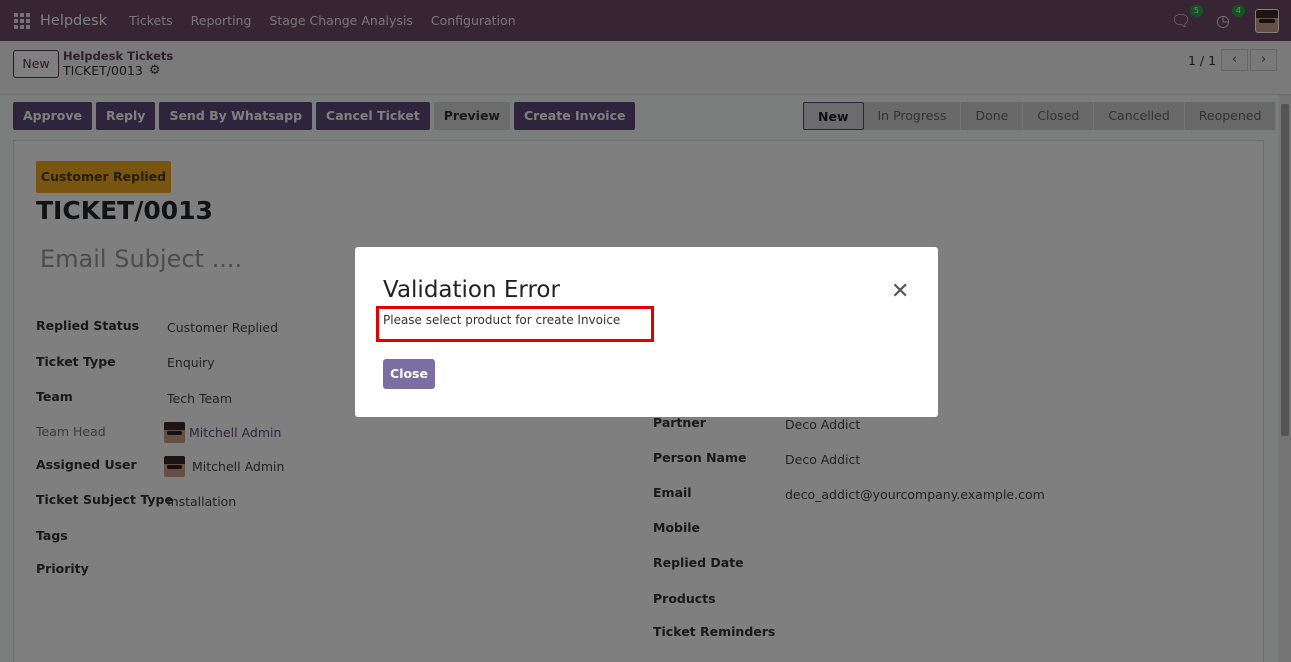 This screenshot has width=1291, height=662. What do you see at coordinates (409, 374) in the screenshot?
I see `close-button: Close` at bounding box center [409, 374].